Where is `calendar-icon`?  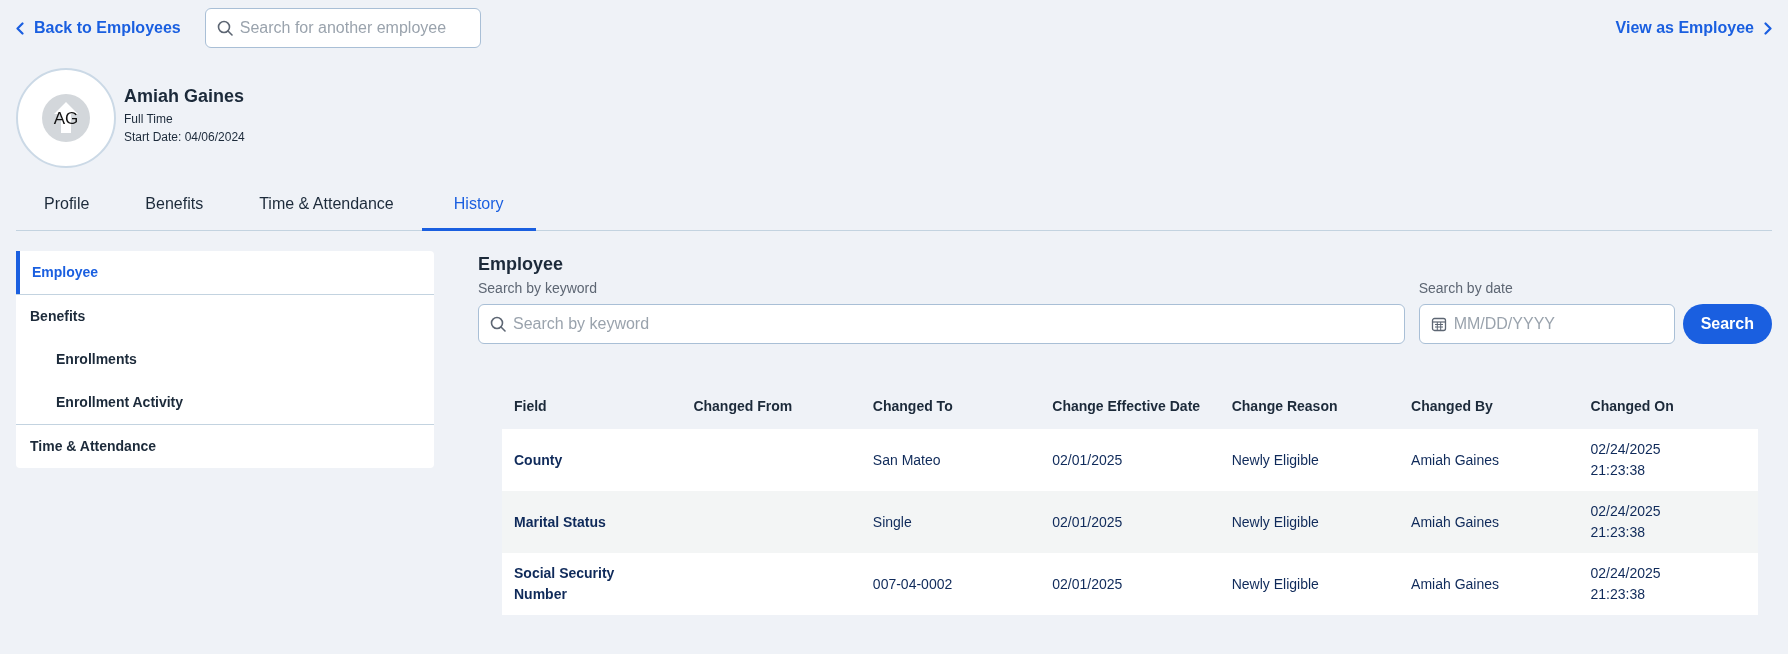 calendar-icon is located at coordinates (1438, 324).